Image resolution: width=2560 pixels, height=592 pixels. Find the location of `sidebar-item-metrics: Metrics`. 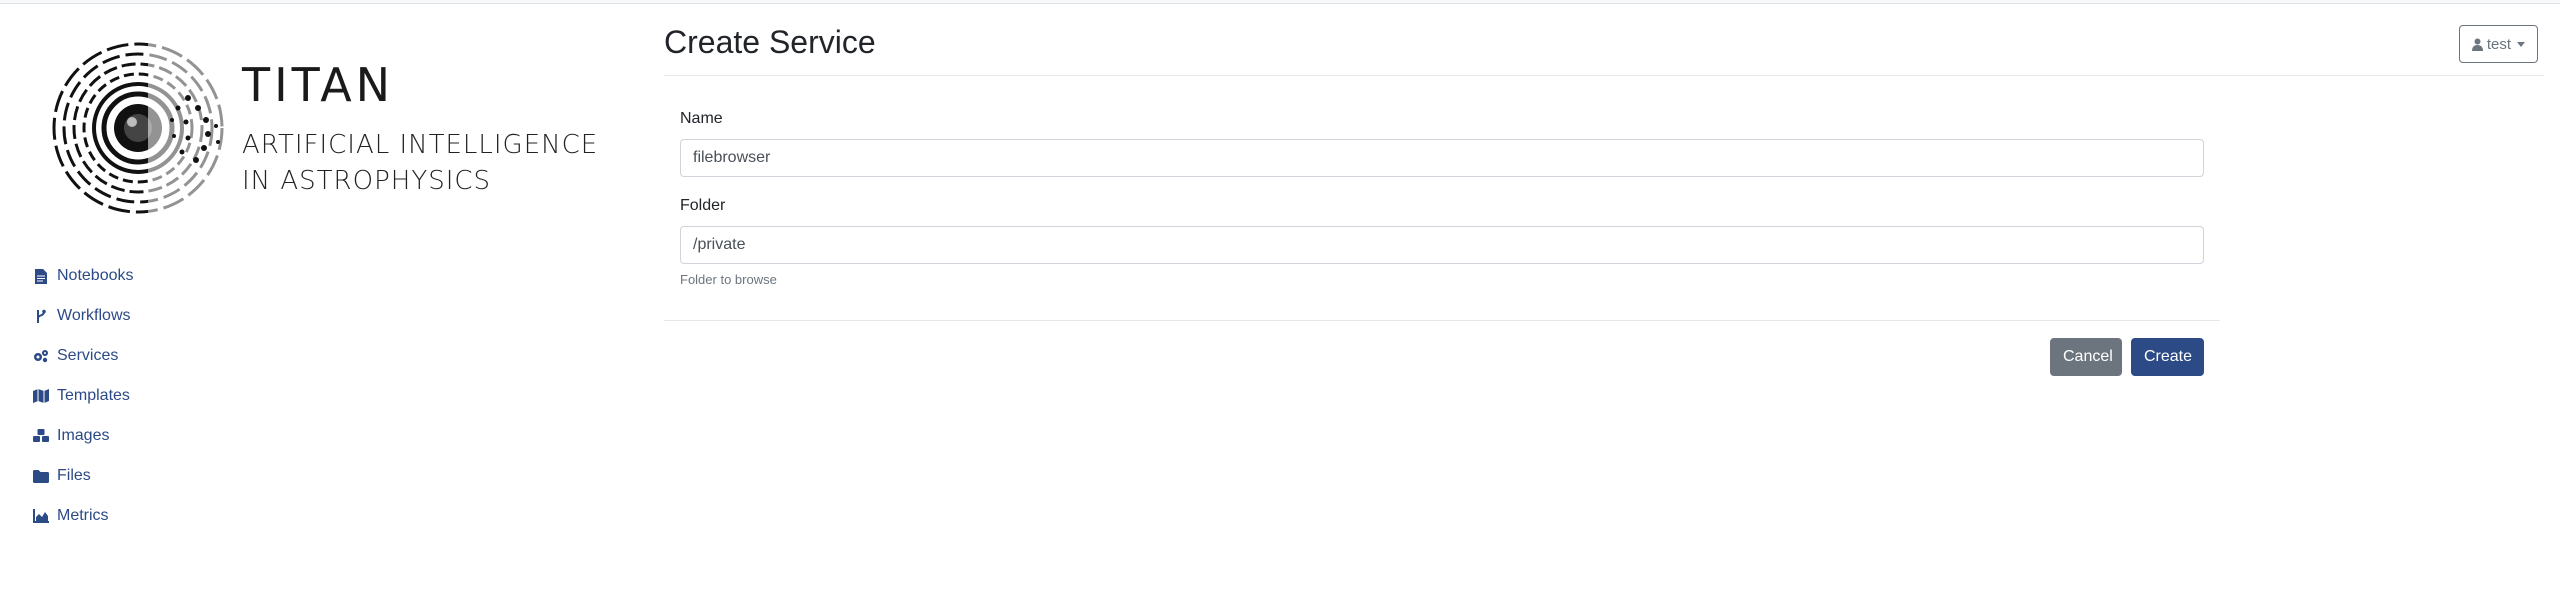

sidebar-item-metrics: Metrics is located at coordinates (83, 516).